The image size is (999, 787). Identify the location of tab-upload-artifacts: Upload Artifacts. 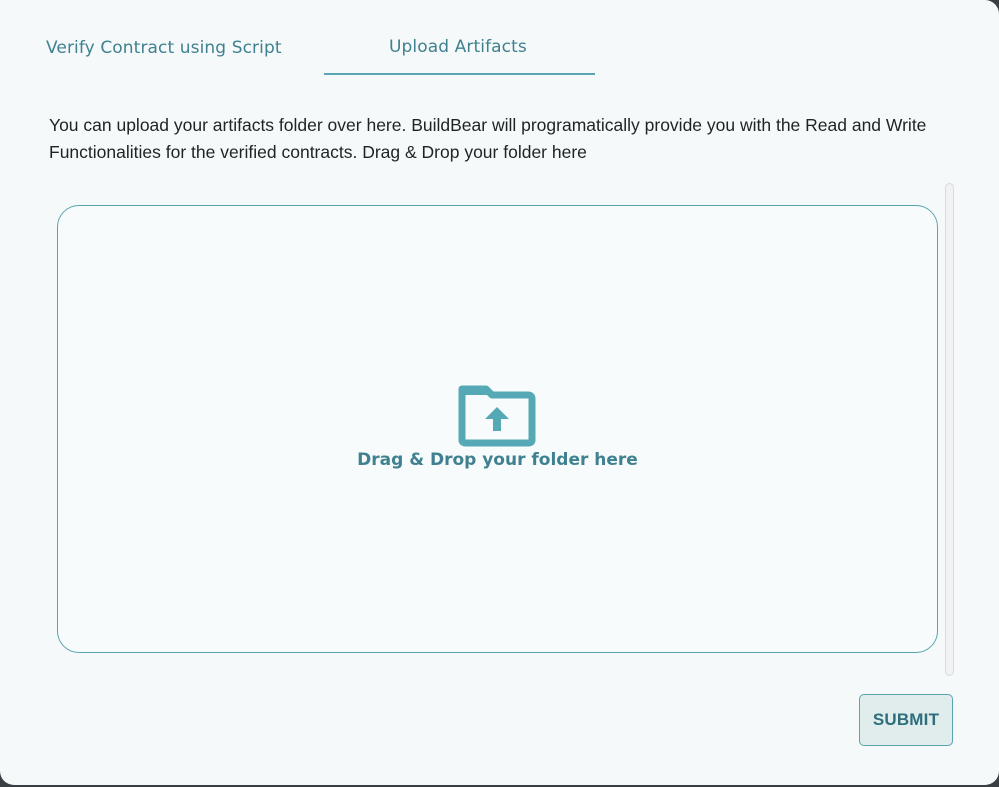
(458, 52).